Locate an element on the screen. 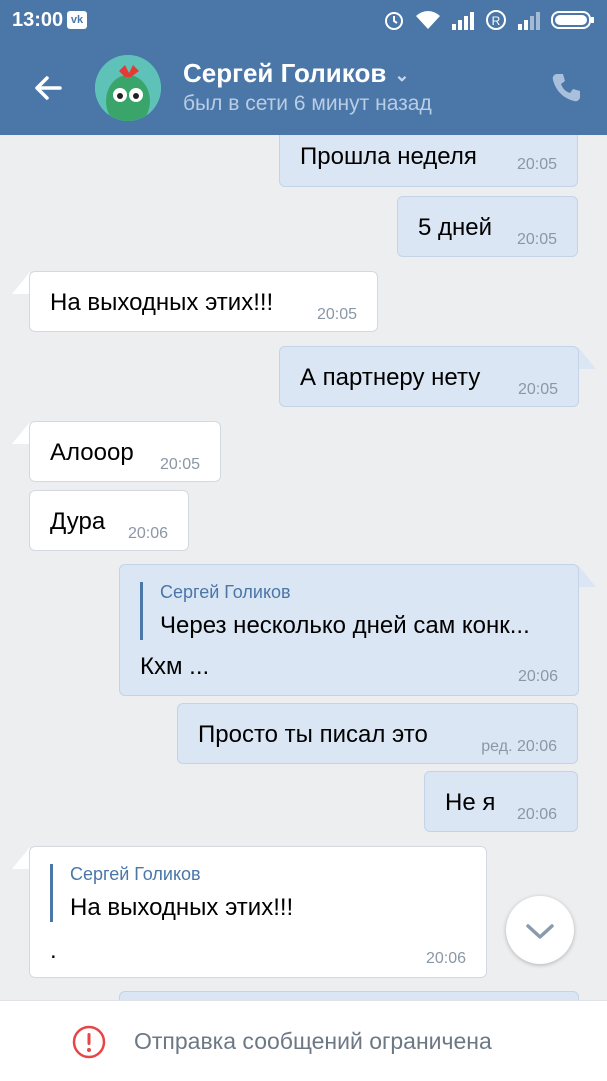 The width and height of the screenshot is (607, 1081). contact-name: Сергей Голиков ⌄ is located at coordinates (296, 73).